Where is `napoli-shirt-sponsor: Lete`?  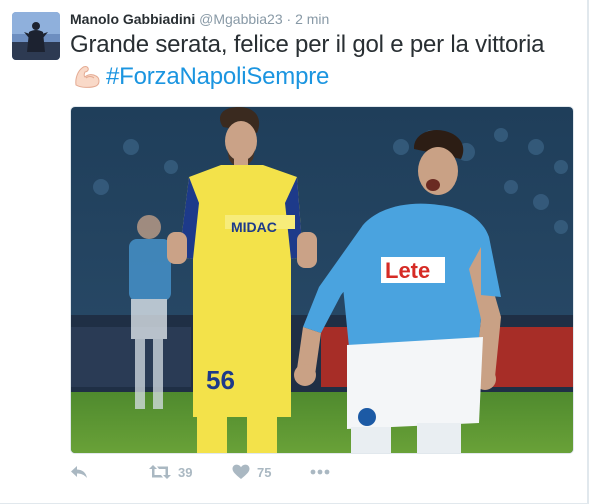 napoli-shirt-sponsor: Lete is located at coordinates (407, 270).